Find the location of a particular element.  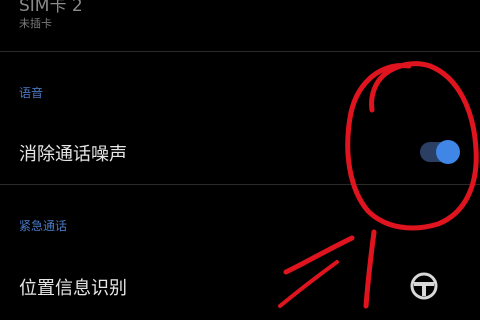

sim-card-2-status: 未插卡 is located at coordinates (35, 23).